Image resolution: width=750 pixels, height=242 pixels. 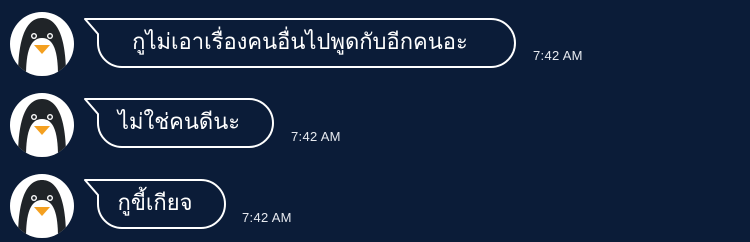 I want to click on message-text: กูขี้เกียจ, so click(x=155, y=203).